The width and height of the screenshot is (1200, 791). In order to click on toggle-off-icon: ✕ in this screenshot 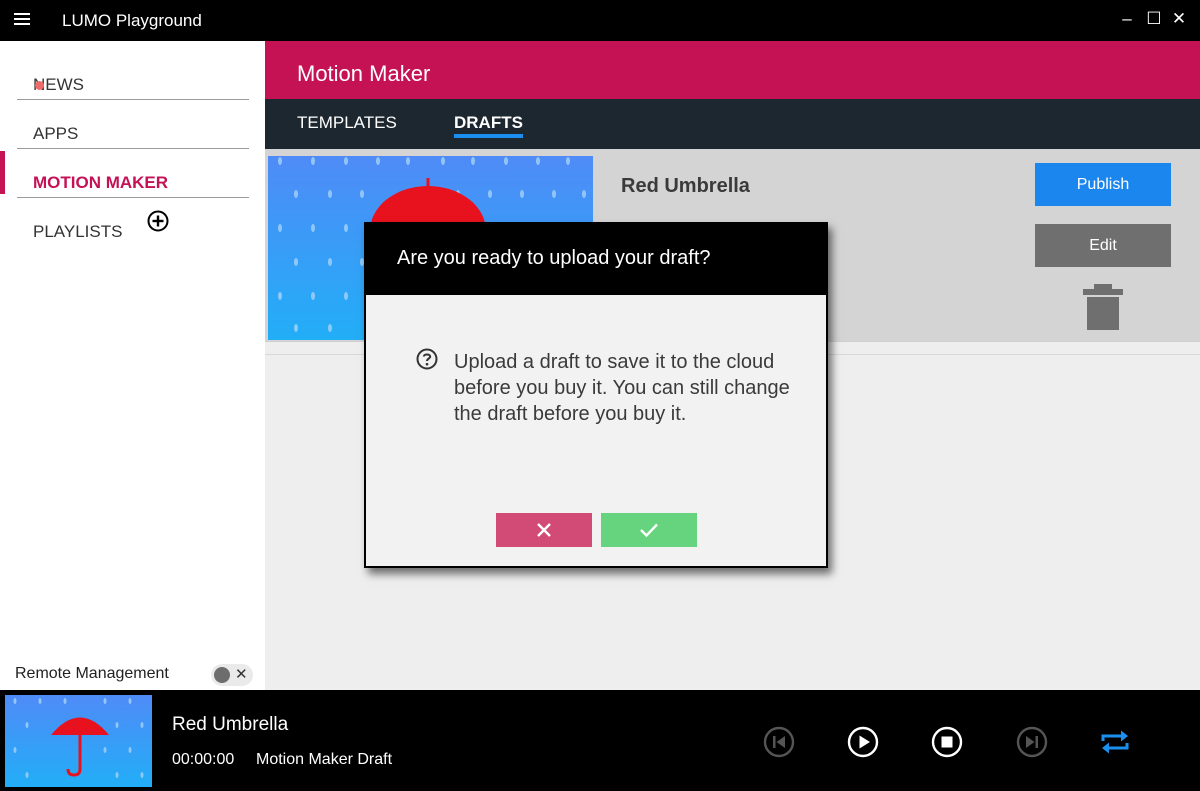, I will do `click(241, 674)`.